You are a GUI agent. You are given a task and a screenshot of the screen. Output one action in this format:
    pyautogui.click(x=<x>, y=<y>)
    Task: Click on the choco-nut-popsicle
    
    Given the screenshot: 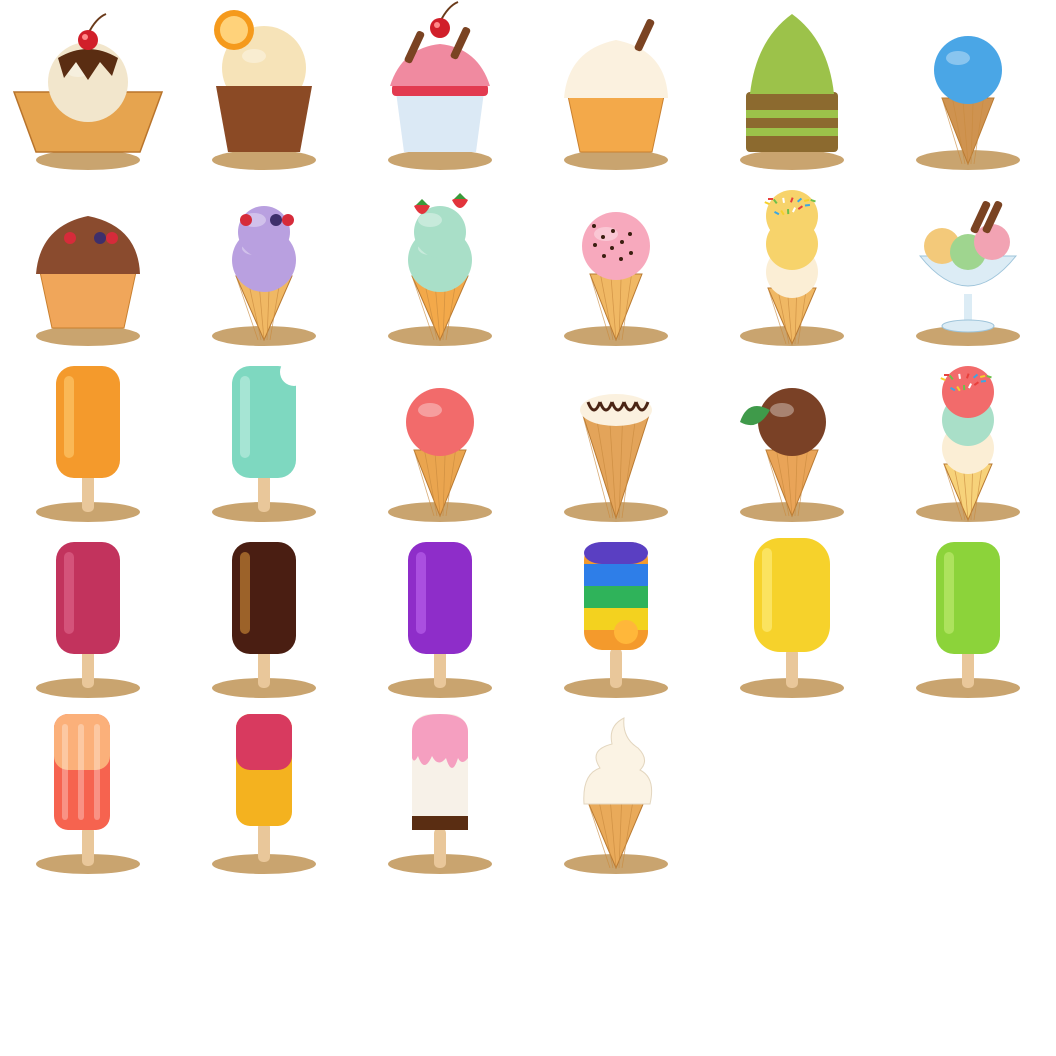 What is the action you would take?
    pyautogui.click(x=264, y=616)
    